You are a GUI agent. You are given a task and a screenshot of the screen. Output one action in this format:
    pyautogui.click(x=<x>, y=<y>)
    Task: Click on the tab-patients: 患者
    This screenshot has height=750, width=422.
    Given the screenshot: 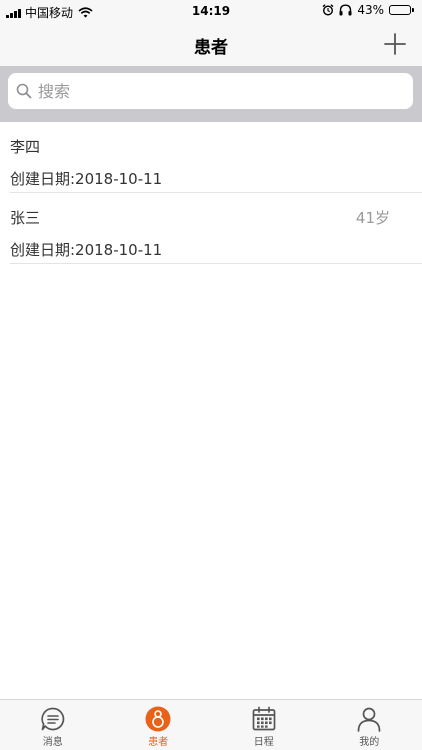 What is the action you would take?
    pyautogui.click(x=159, y=725)
    